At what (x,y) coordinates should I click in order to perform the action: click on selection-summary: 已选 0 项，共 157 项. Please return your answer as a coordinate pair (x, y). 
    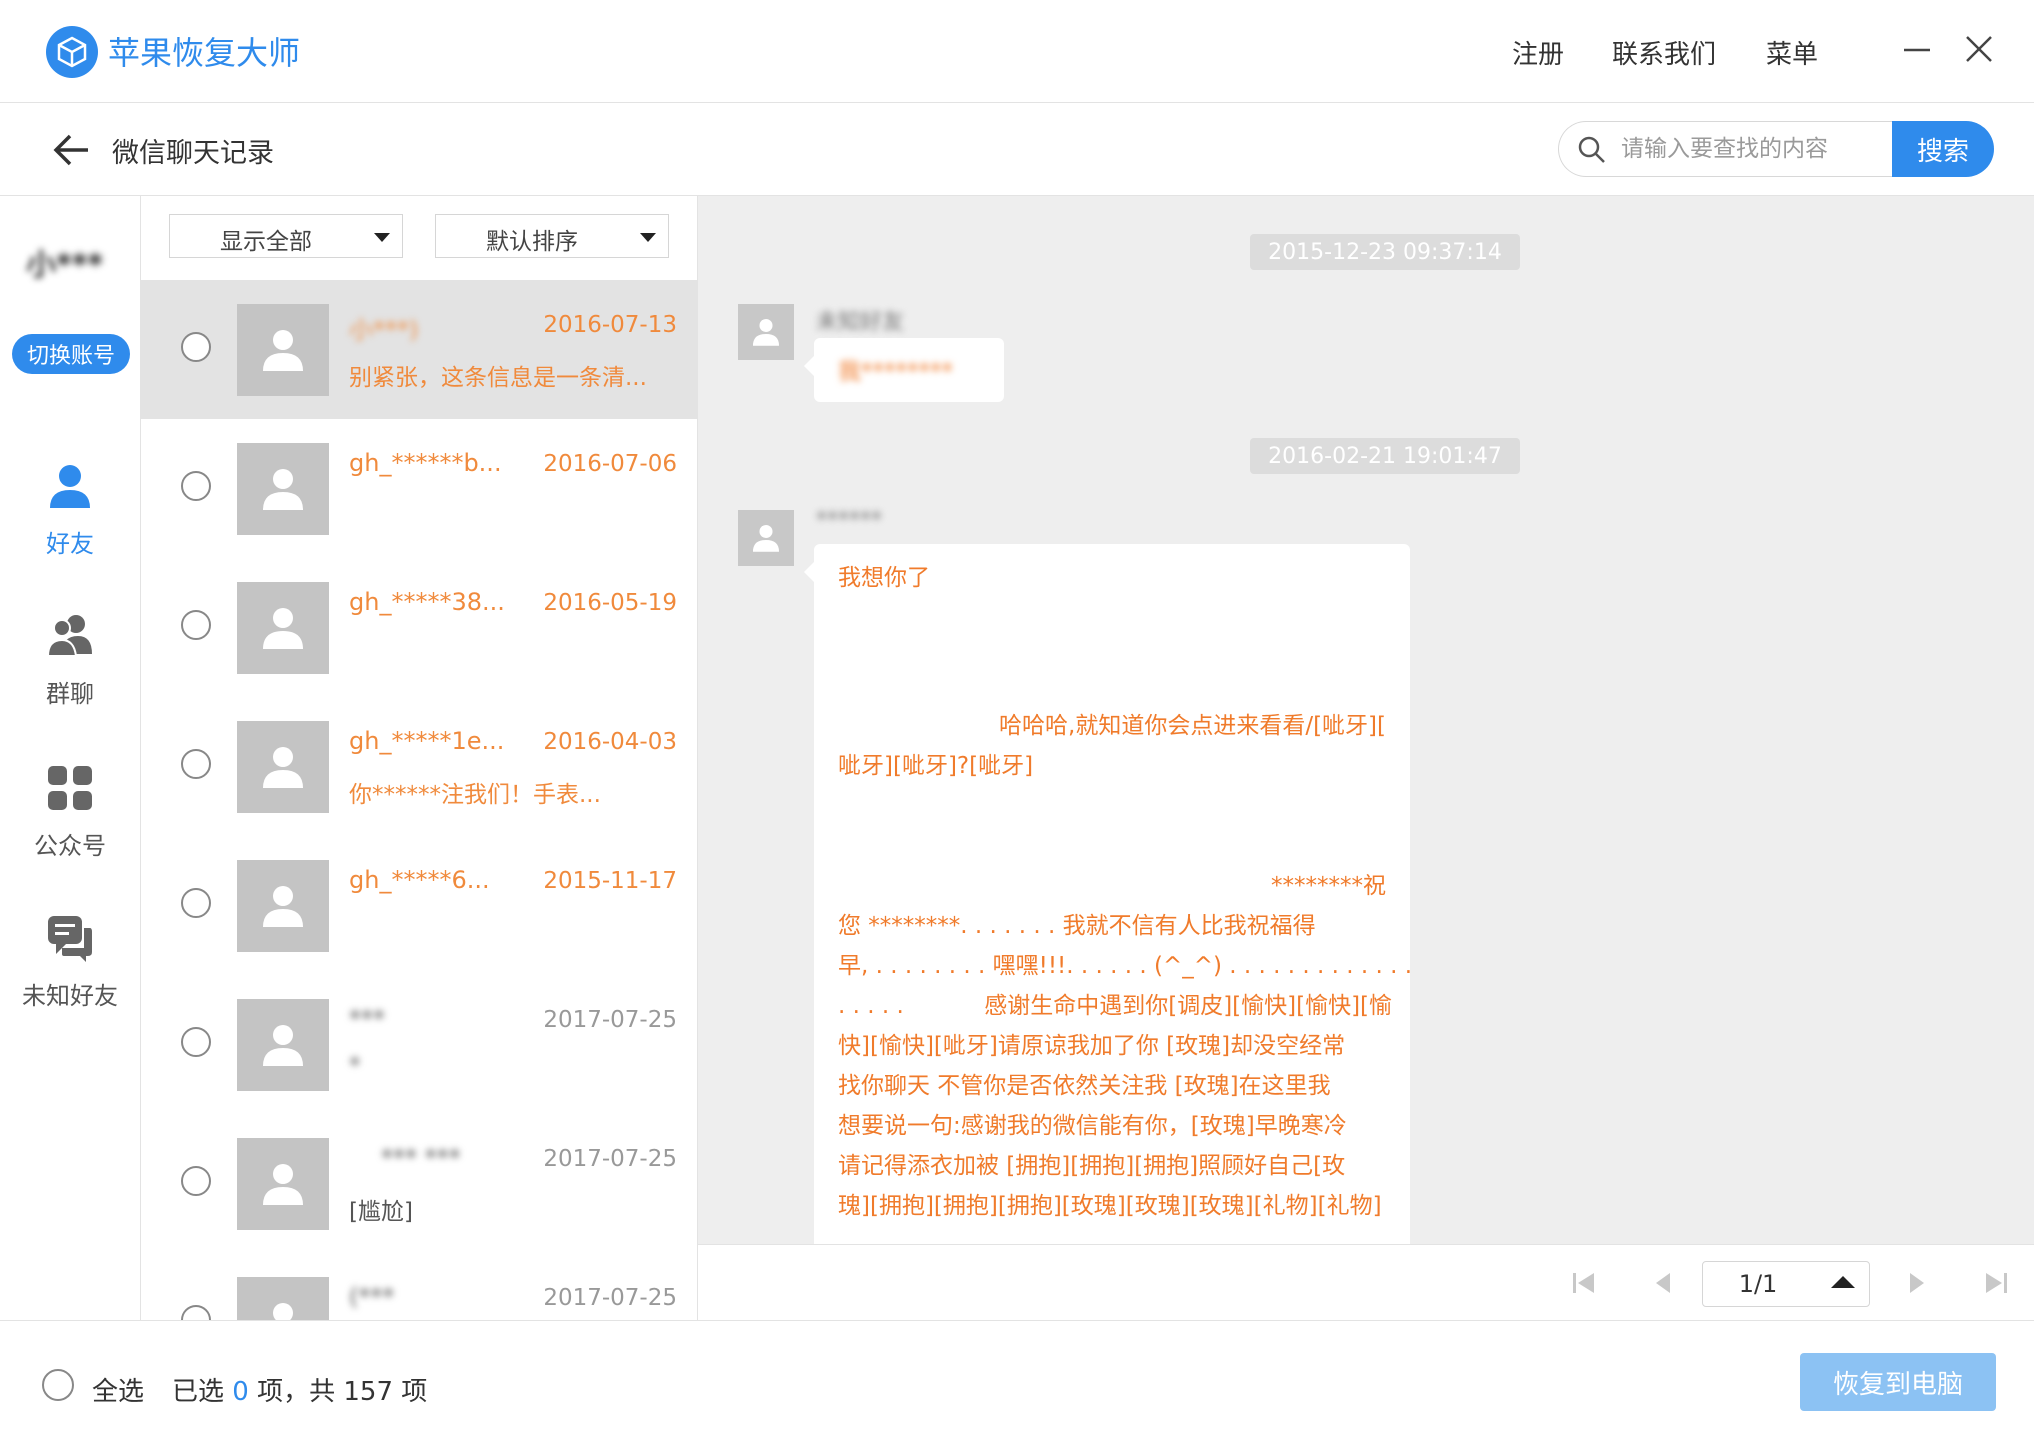
    Looking at the image, I should click on (299, 1389).